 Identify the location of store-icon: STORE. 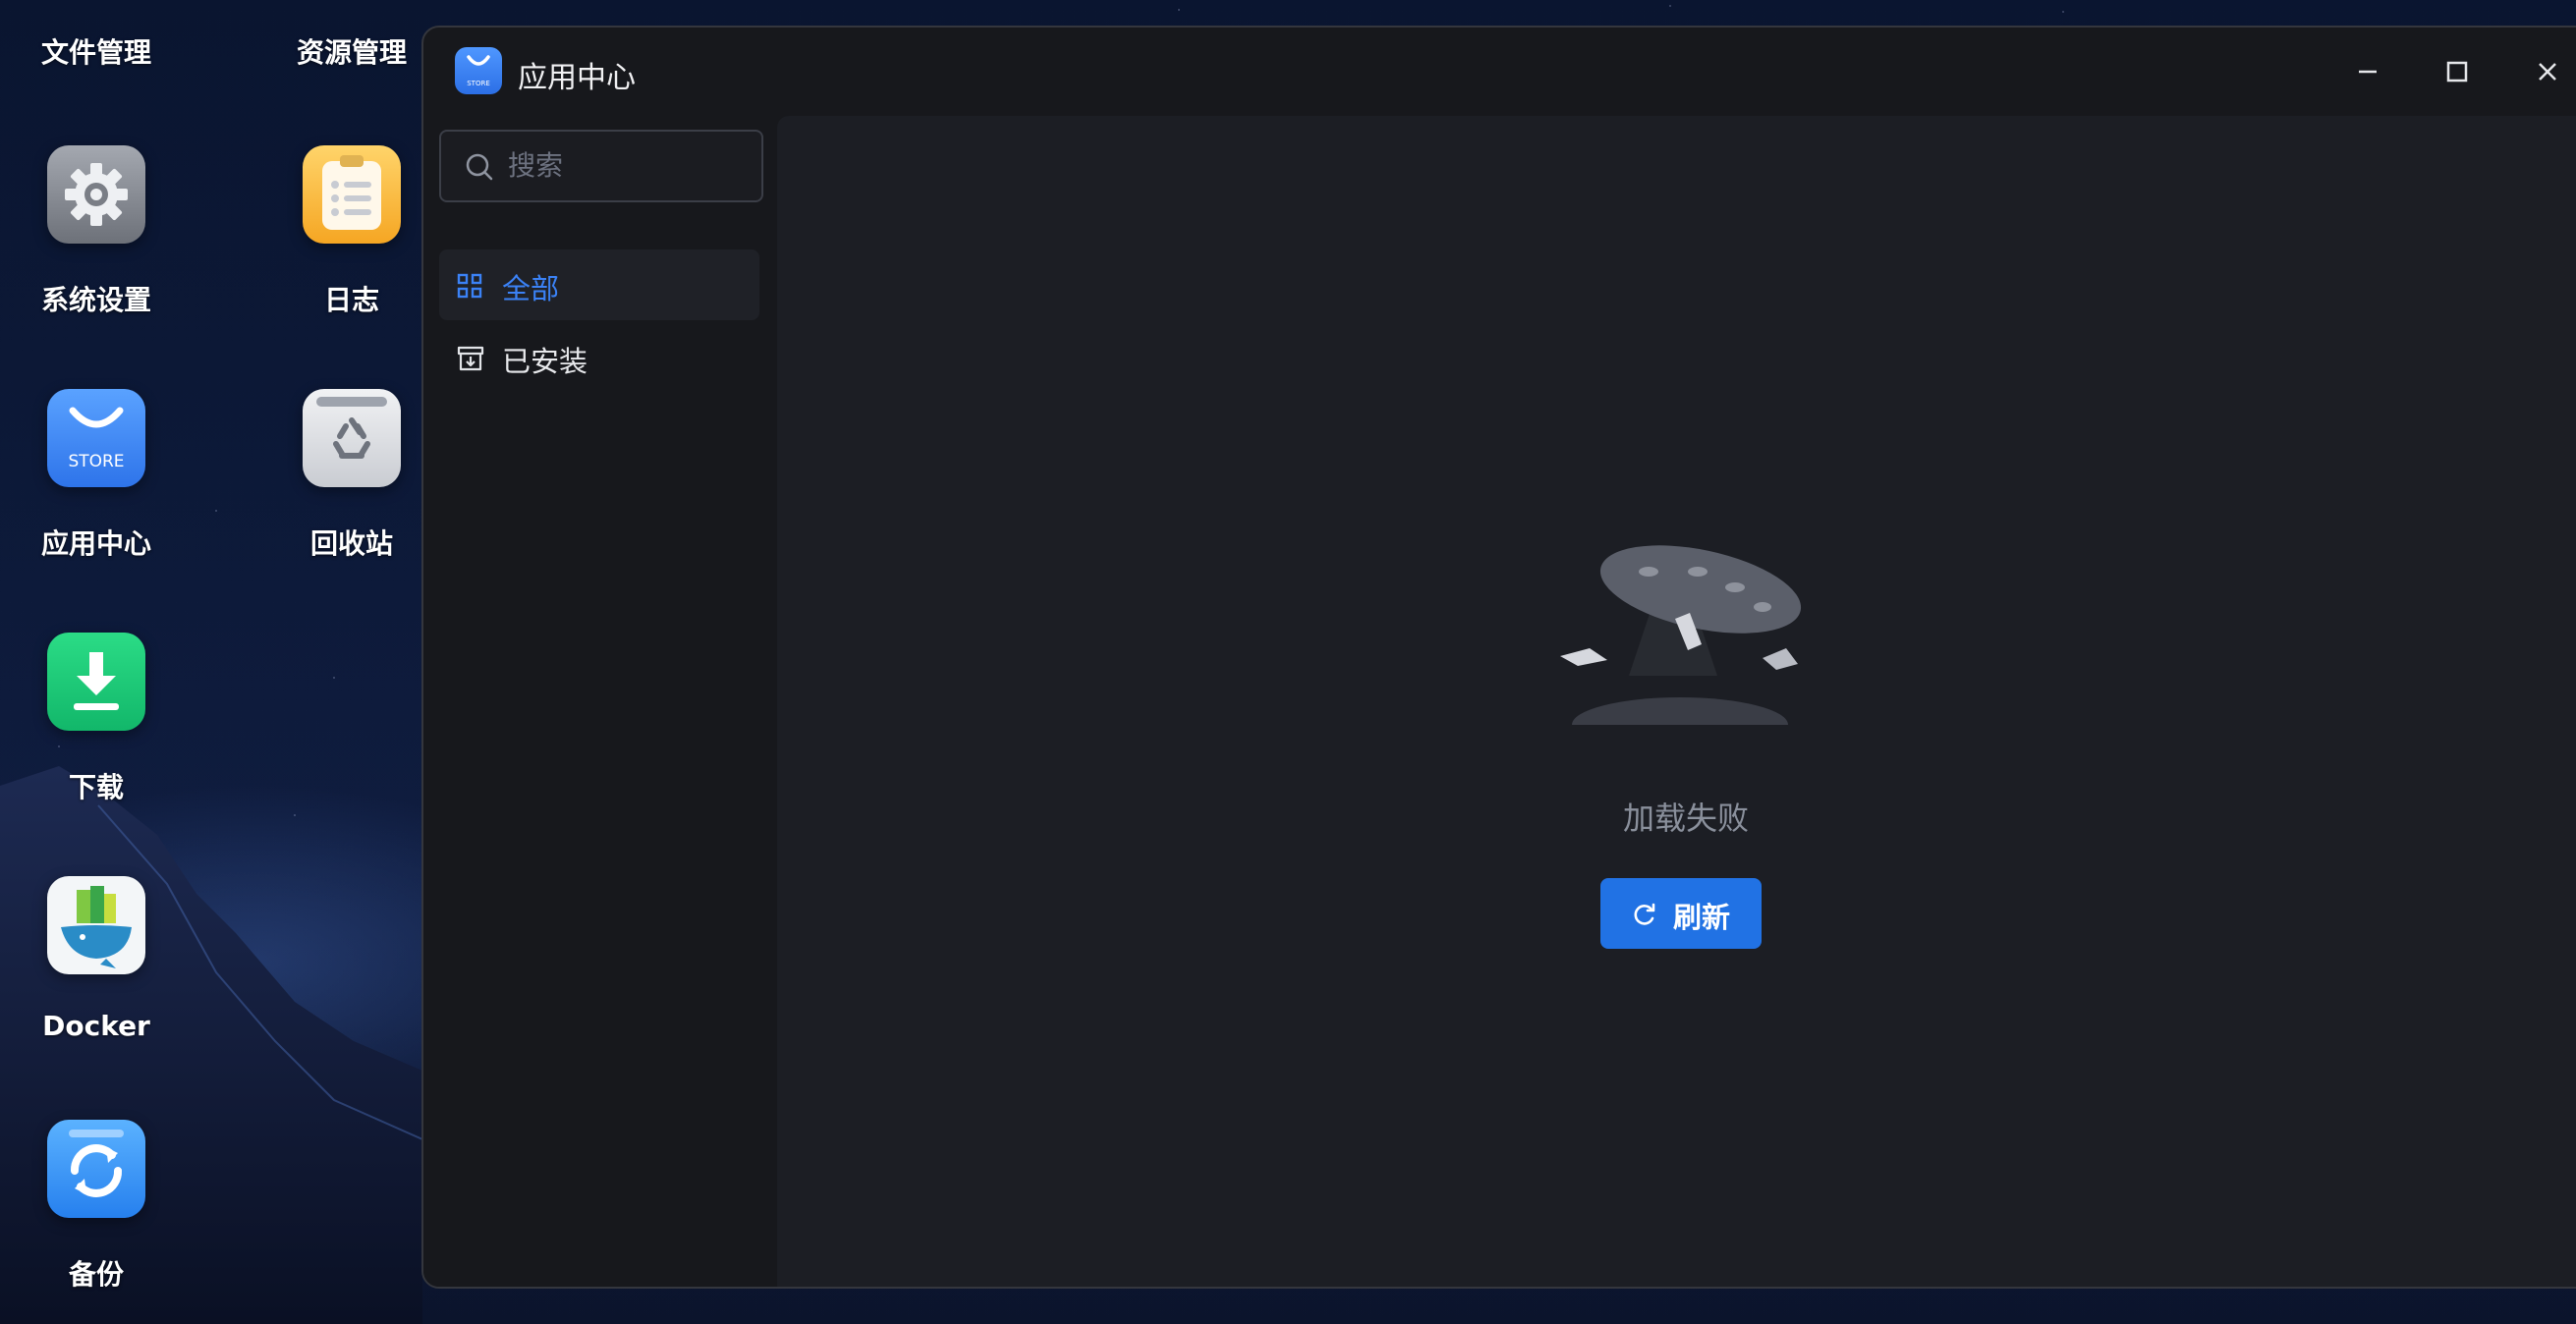
(96, 438).